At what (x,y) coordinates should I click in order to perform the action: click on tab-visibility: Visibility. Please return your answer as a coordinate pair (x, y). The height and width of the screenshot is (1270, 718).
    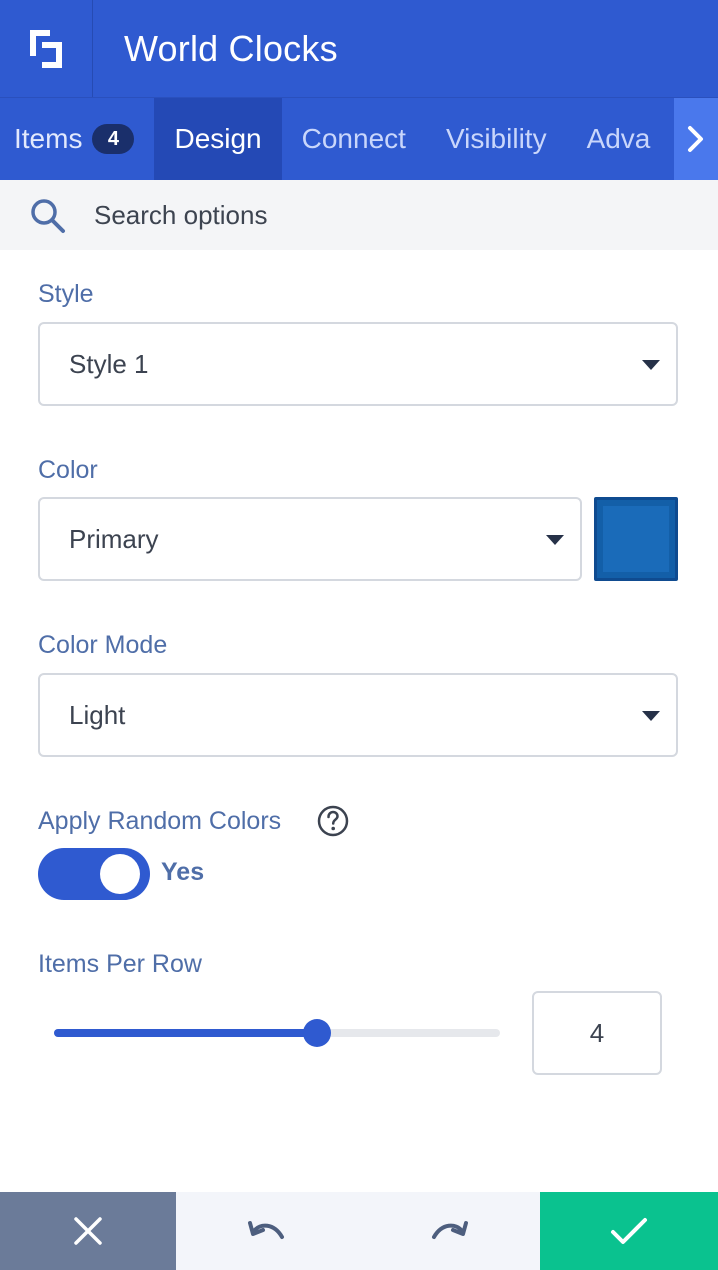
    Looking at the image, I should click on (496, 139).